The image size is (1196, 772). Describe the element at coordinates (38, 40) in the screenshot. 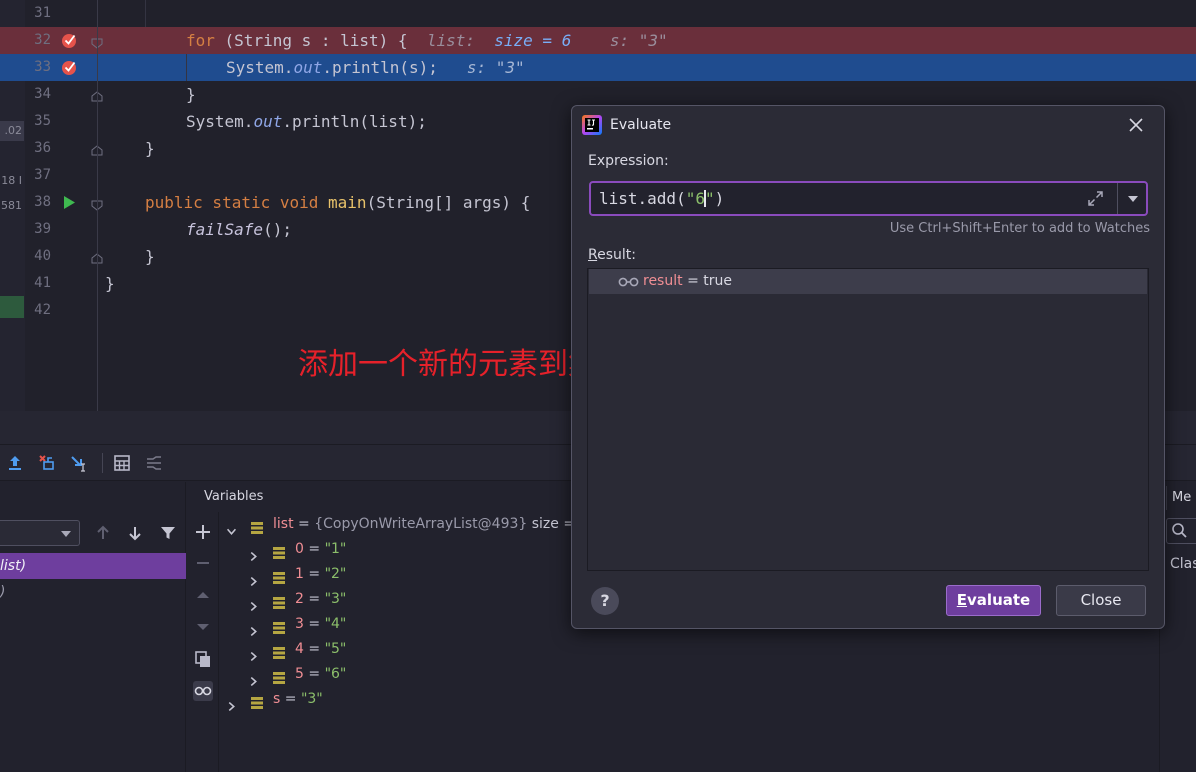

I see `line-number: 32` at that location.